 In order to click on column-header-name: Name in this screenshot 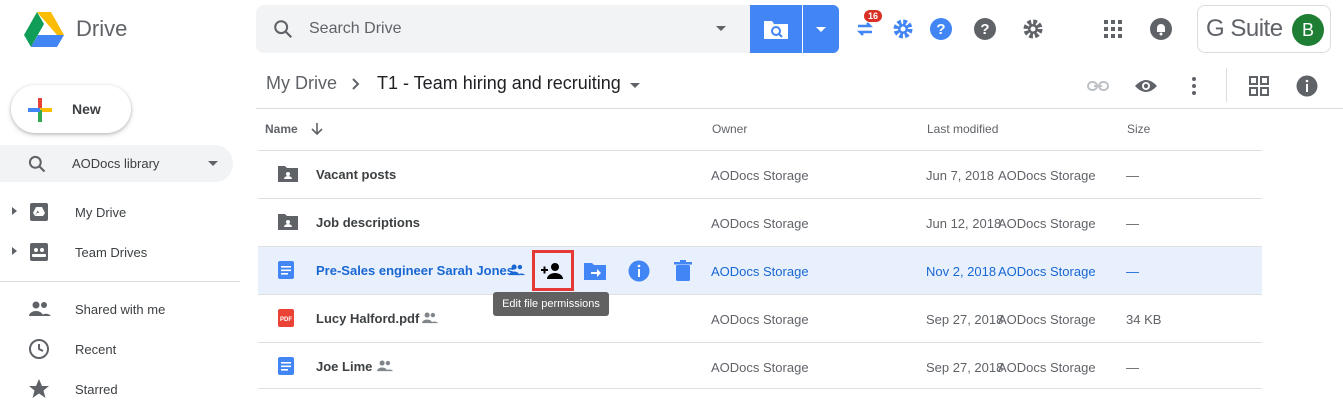, I will do `click(281, 129)`.